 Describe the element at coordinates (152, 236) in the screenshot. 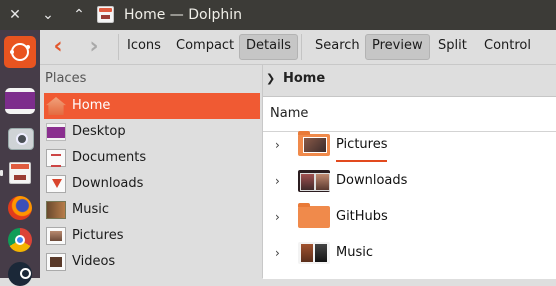

I see `places-item-pictures: Pictures` at that location.